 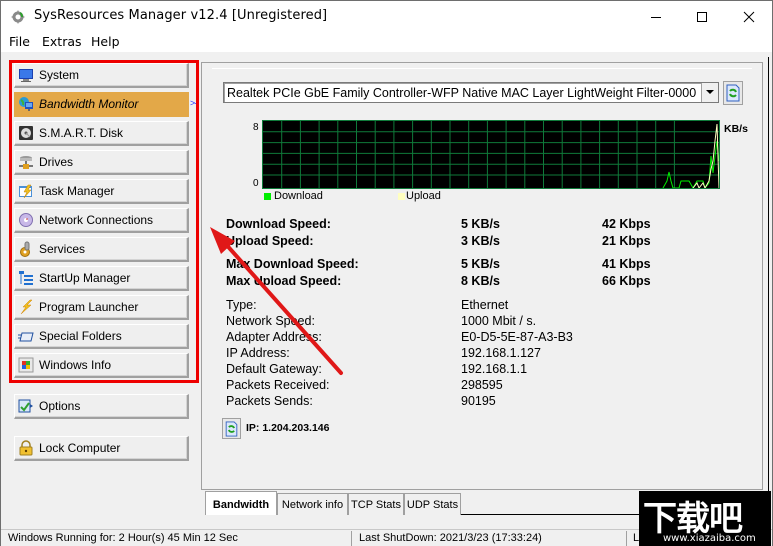 I want to click on graph-y-min-label: 0, so click(x=256, y=183).